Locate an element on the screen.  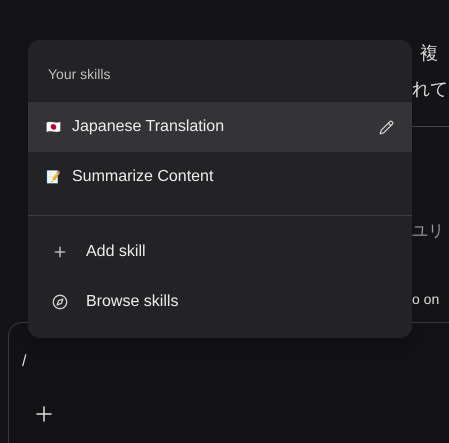
skill-emoji: 📝 is located at coordinates (53, 177).